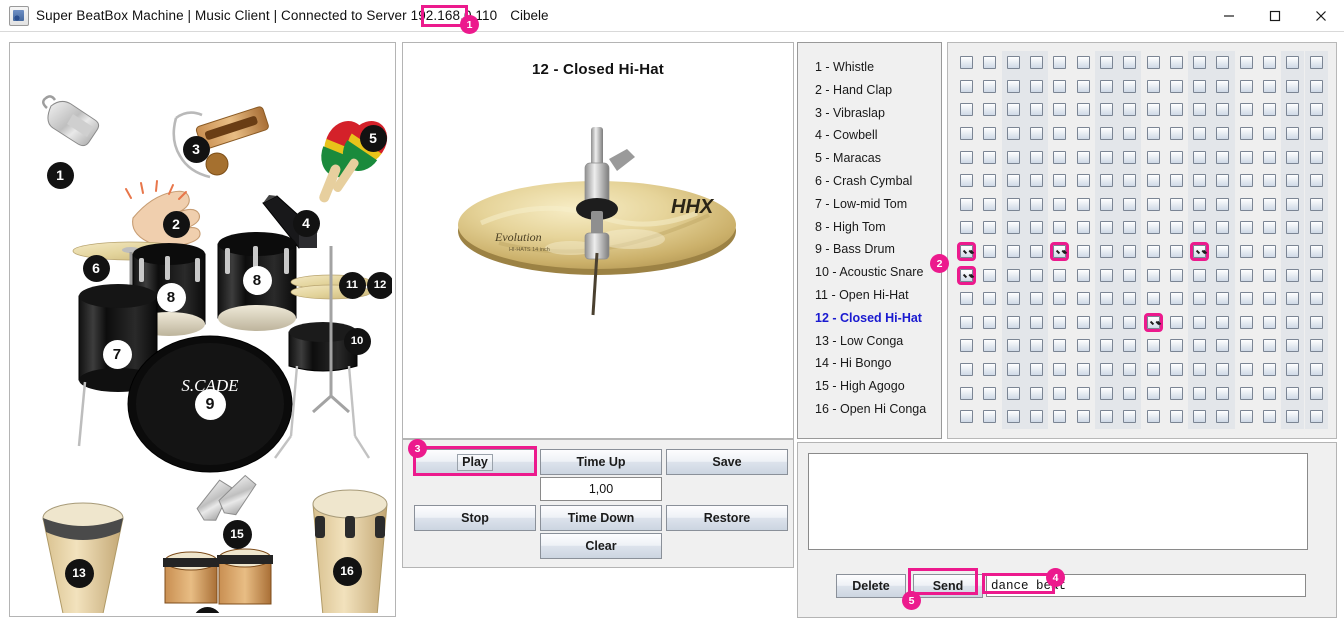 The image size is (1344, 631). What do you see at coordinates (869, 386) in the screenshot?
I see `instrument-list-item: 15 - High Agogo` at bounding box center [869, 386].